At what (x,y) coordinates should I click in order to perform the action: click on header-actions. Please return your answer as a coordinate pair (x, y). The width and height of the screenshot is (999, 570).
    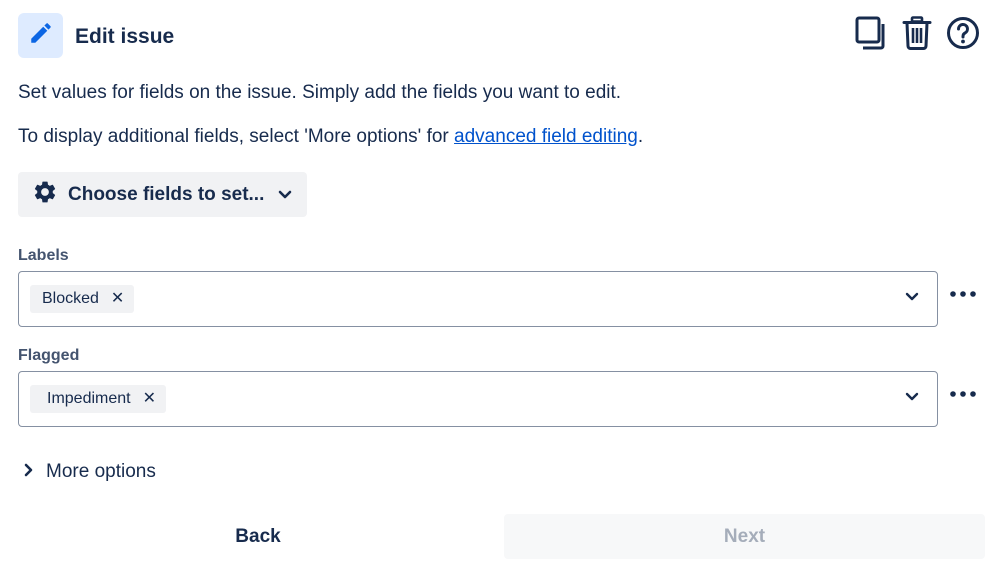
    Looking at the image, I should click on (917, 35).